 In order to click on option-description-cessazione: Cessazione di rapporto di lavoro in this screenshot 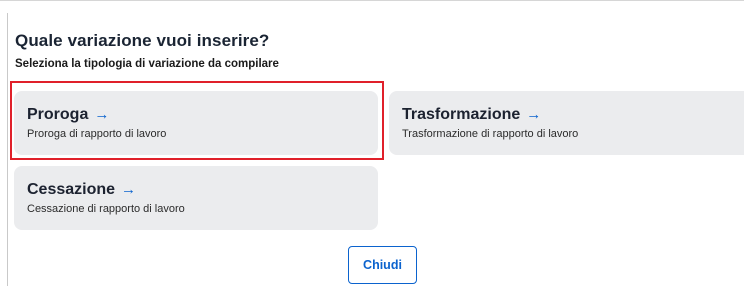, I will do `click(106, 209)`.